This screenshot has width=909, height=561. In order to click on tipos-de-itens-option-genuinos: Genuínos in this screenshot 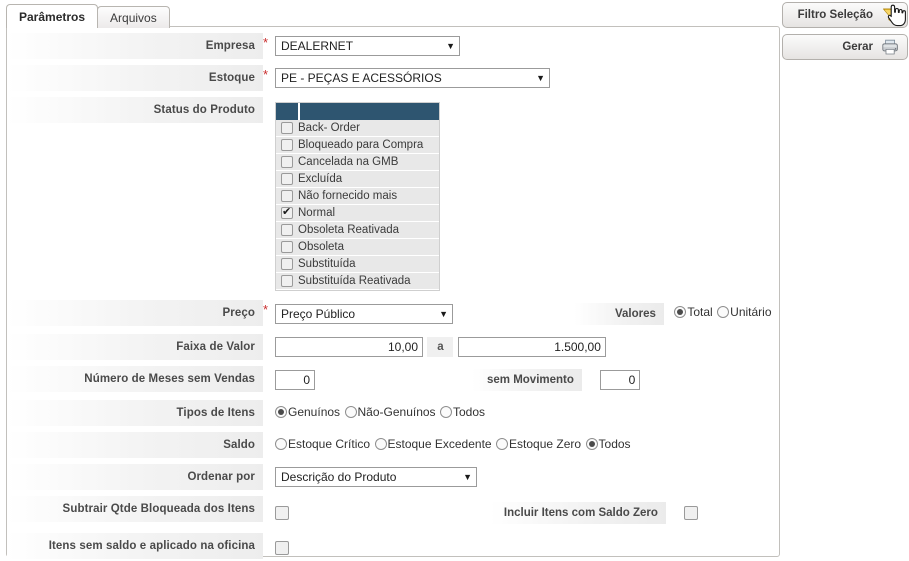, I will do `click(307, 412)`.